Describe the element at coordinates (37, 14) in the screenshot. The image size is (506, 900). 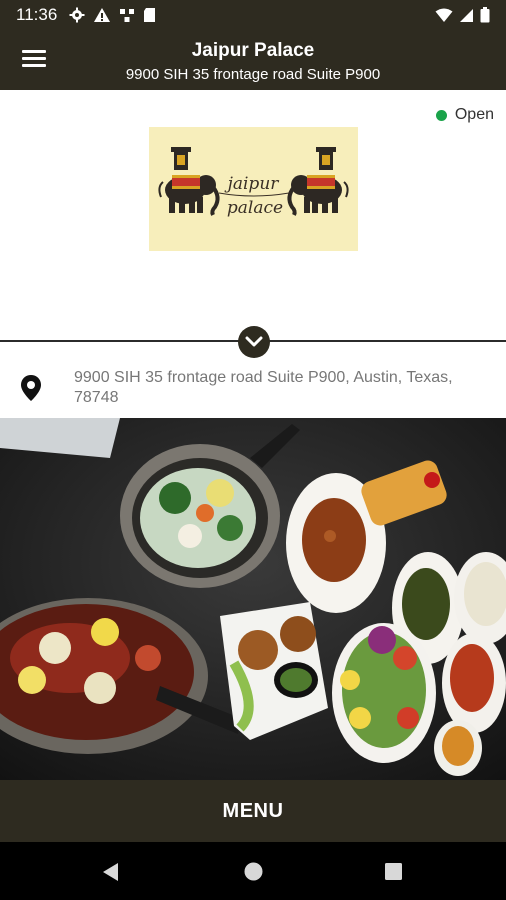
I see `status-time: 11:36` at that location.